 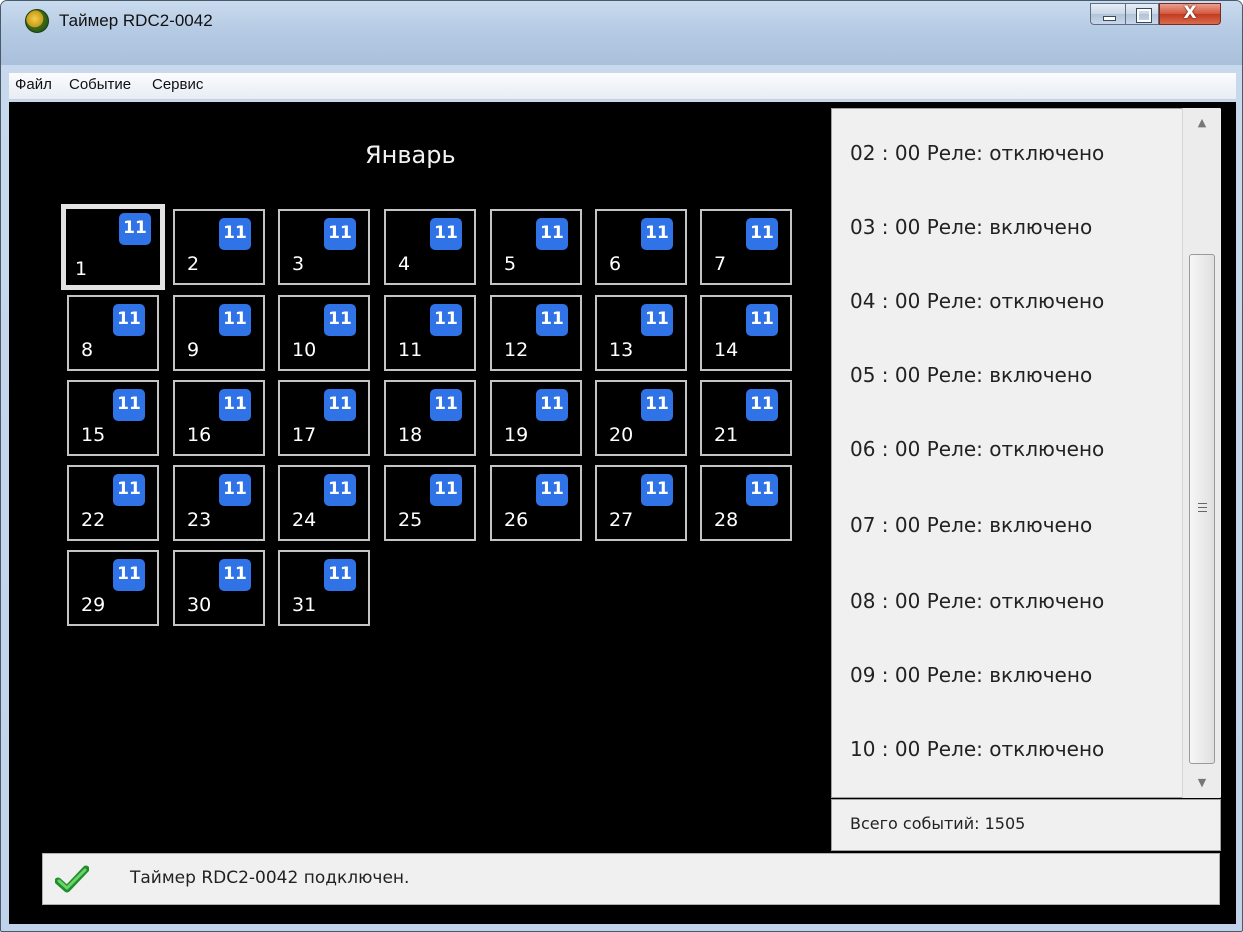 I want to click on calendar-day: 28 11, so click(x=746, y=503).